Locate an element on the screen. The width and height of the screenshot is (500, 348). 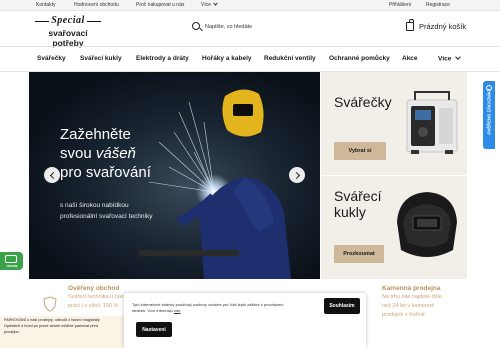
promo-button-vybrat-si: Vybrat si is located at coordinates (360, 151).